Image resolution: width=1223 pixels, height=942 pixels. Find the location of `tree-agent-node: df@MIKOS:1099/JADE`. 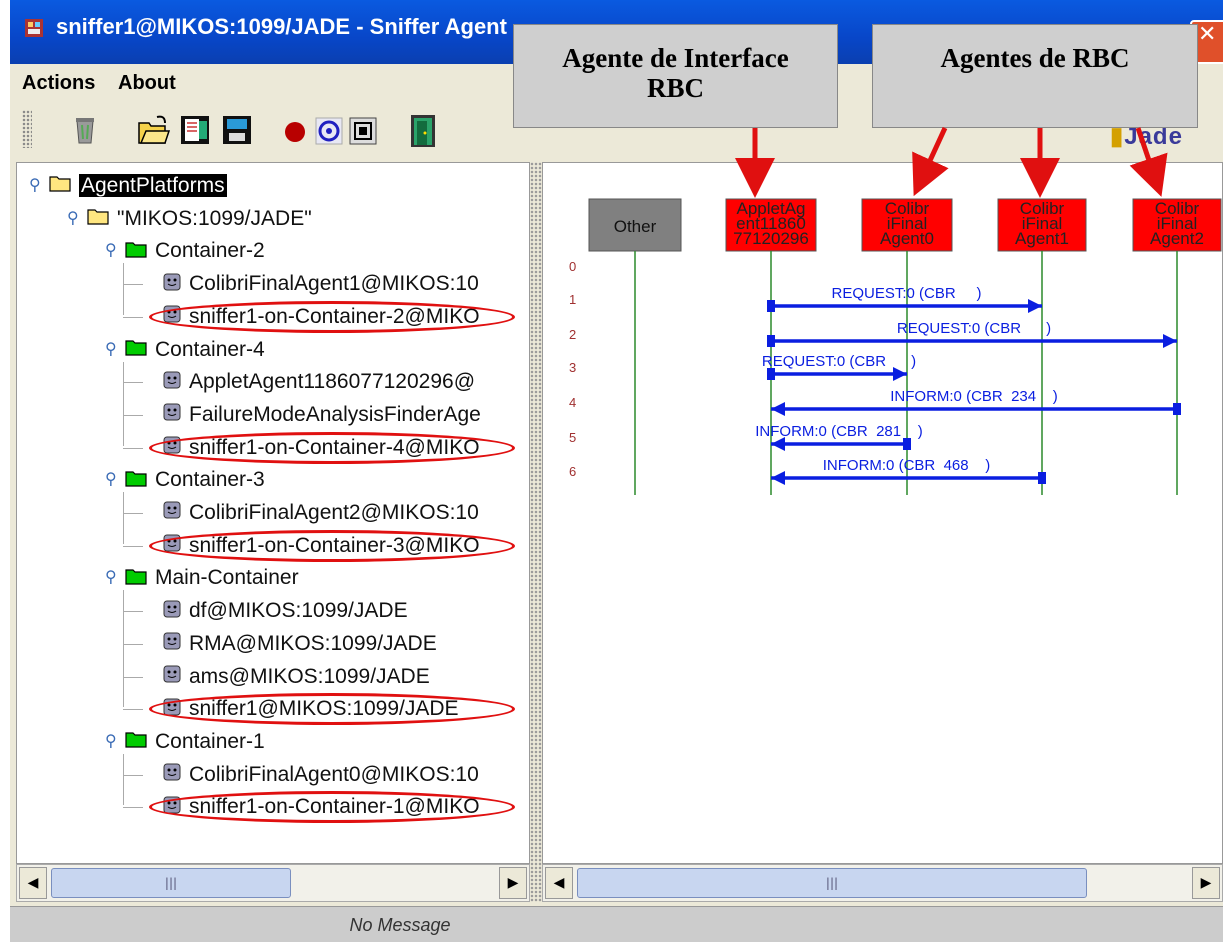

tree-agent-node: df@MIKOS:1099/JADE is located at coordinates (285, 611).